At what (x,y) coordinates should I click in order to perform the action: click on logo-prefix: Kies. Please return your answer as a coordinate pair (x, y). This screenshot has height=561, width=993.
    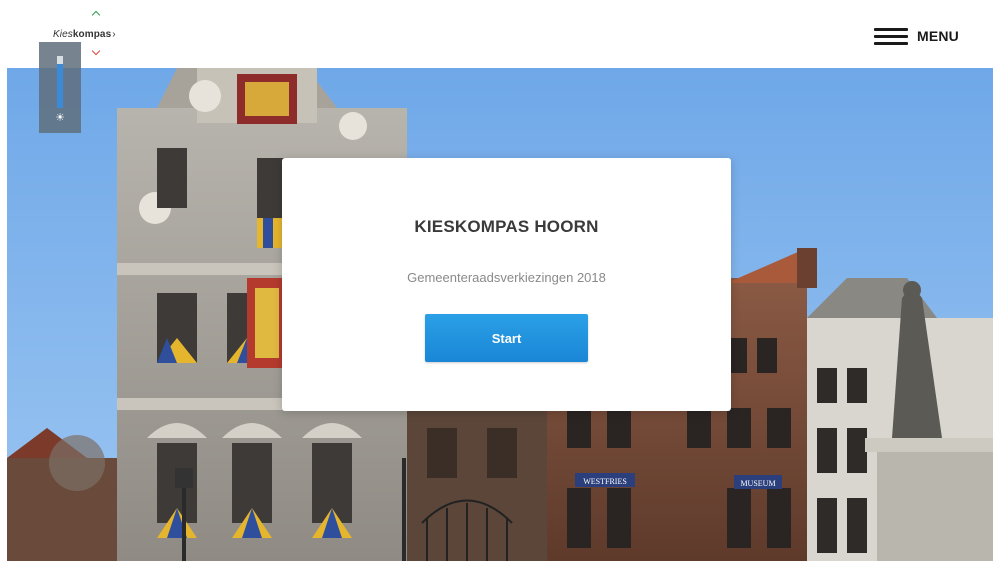
    Looking at the image, I should click on (63, 34).